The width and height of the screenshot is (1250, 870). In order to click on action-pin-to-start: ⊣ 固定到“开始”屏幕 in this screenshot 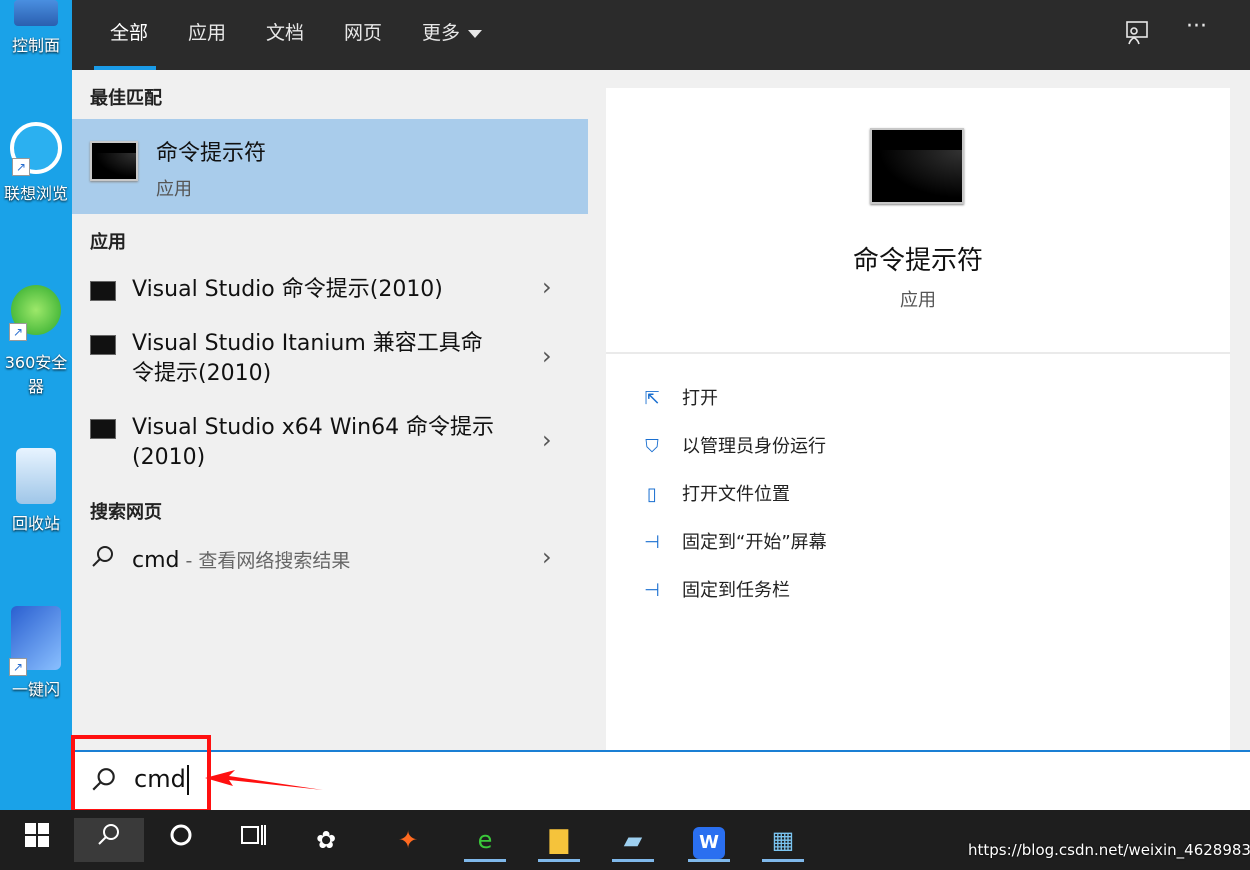, I will do `click(732, 541)`.